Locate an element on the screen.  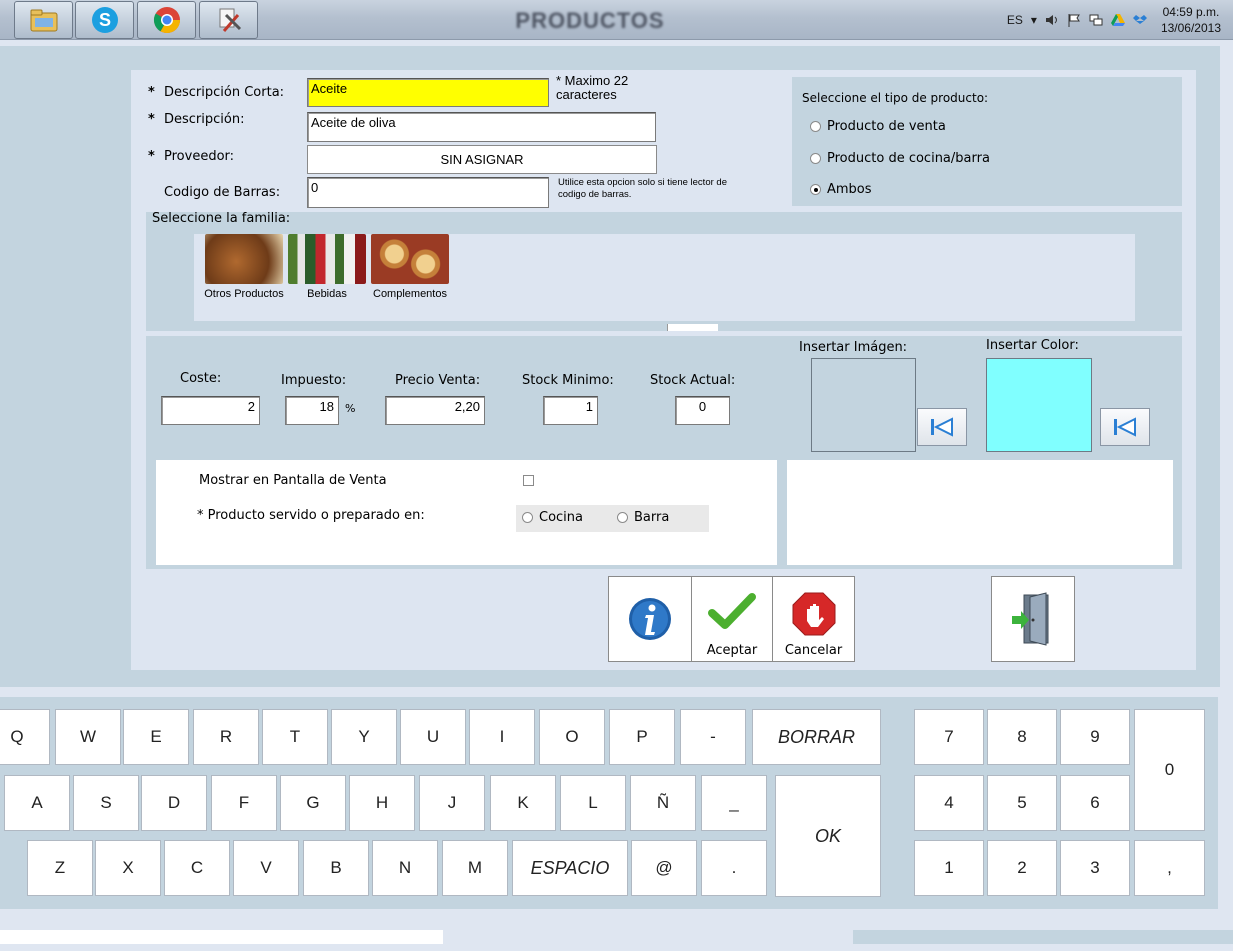
exit-button is located at coordinates (1033, 619).